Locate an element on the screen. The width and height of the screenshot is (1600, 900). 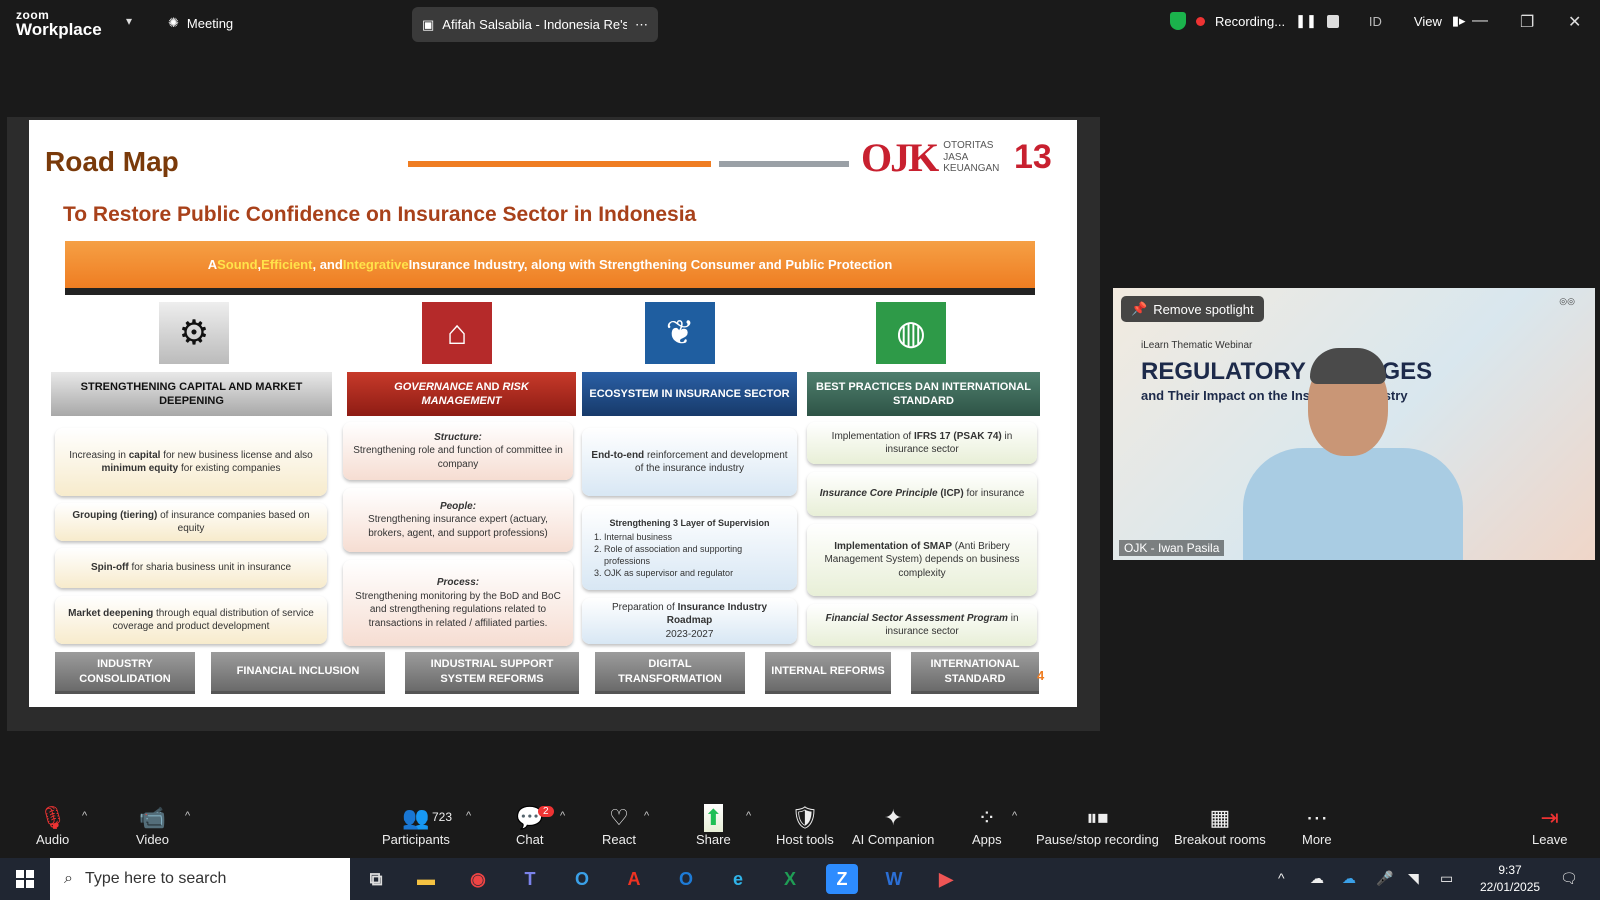
pause-stop-icon: ⏸⏹ is located at coordinates (1097, 817).